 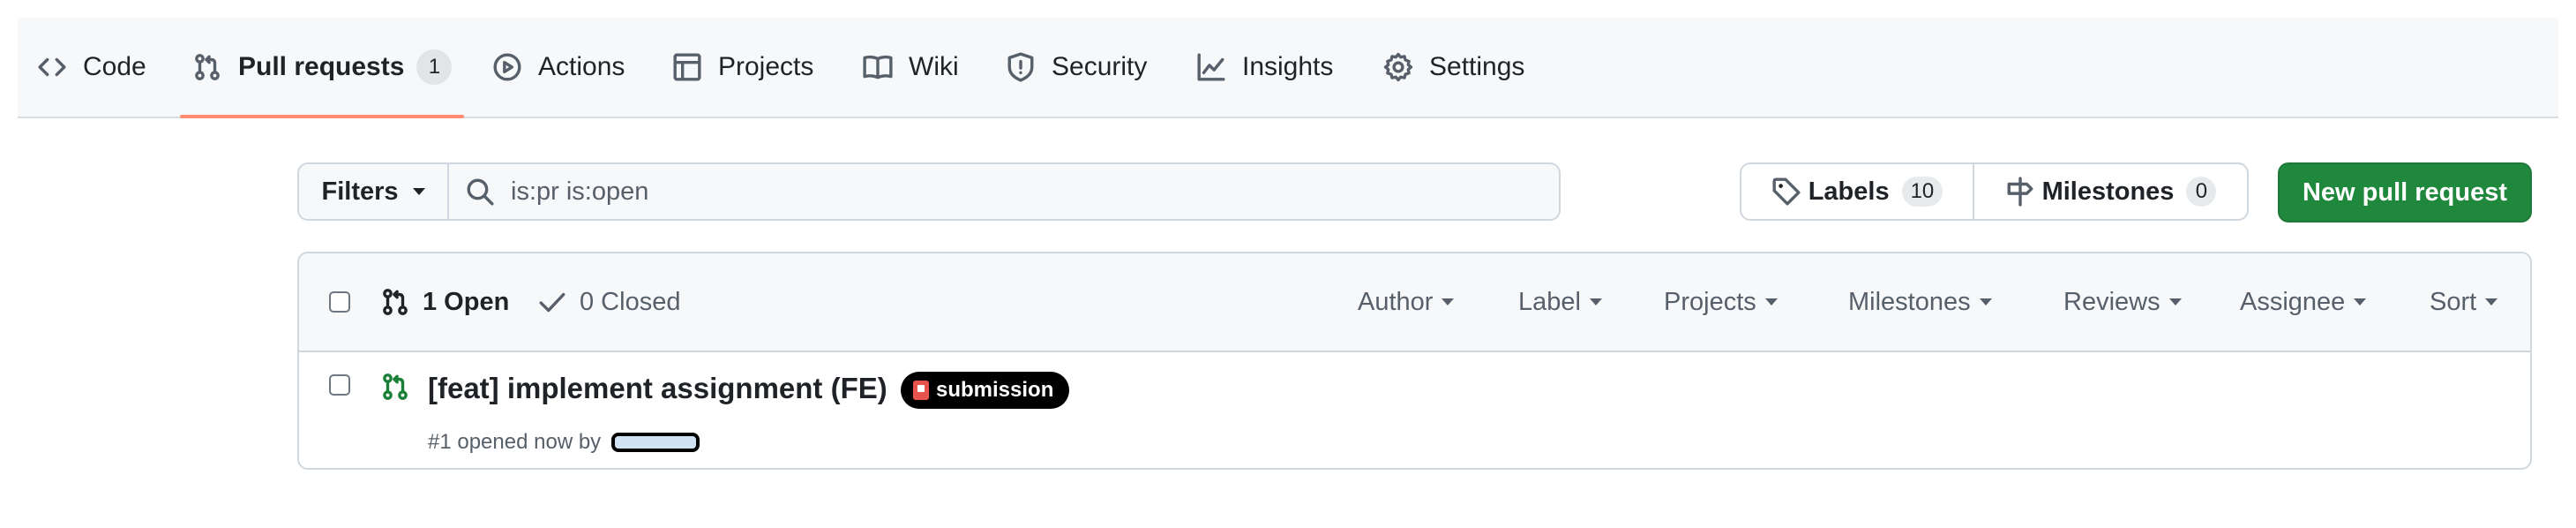 I want to click on closed-count-label: 0 Closed, so click(x=630, y=301).